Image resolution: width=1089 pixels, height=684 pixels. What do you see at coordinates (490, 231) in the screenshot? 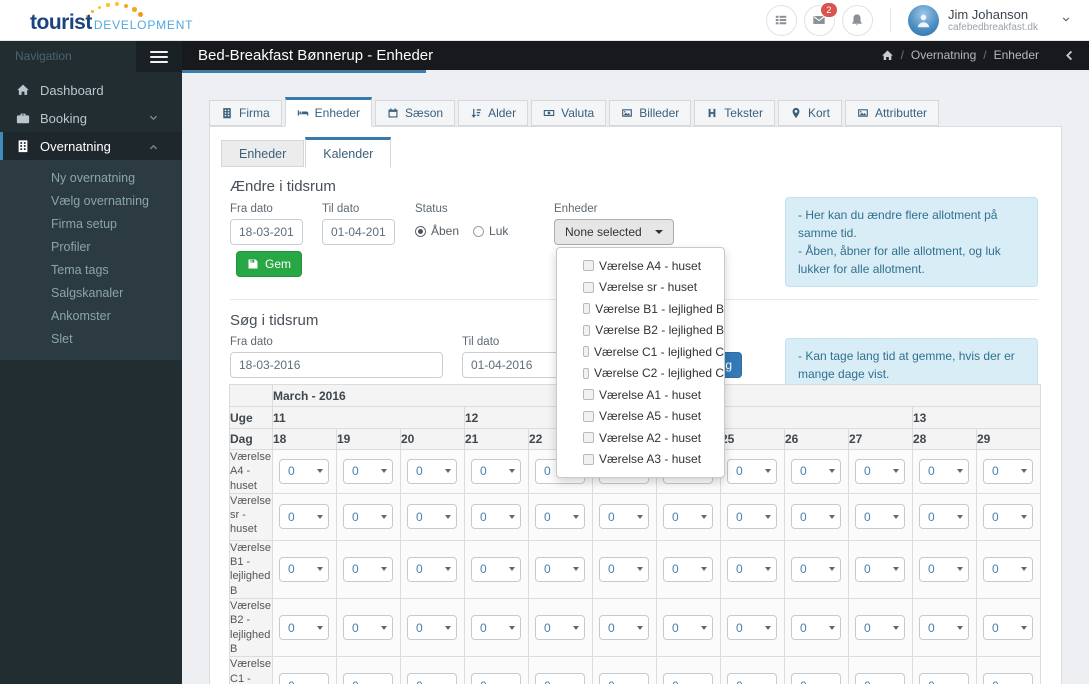
I see `status-radio-luk: Luk` at bounding box center [490, 231].